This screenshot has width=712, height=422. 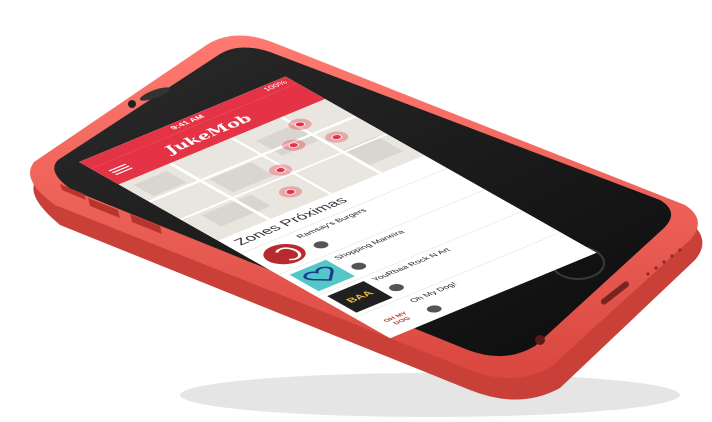 What do you see at coordinates (132, 104) in the screenshot?
I see `front-camera` at bounding box center [132, 104].